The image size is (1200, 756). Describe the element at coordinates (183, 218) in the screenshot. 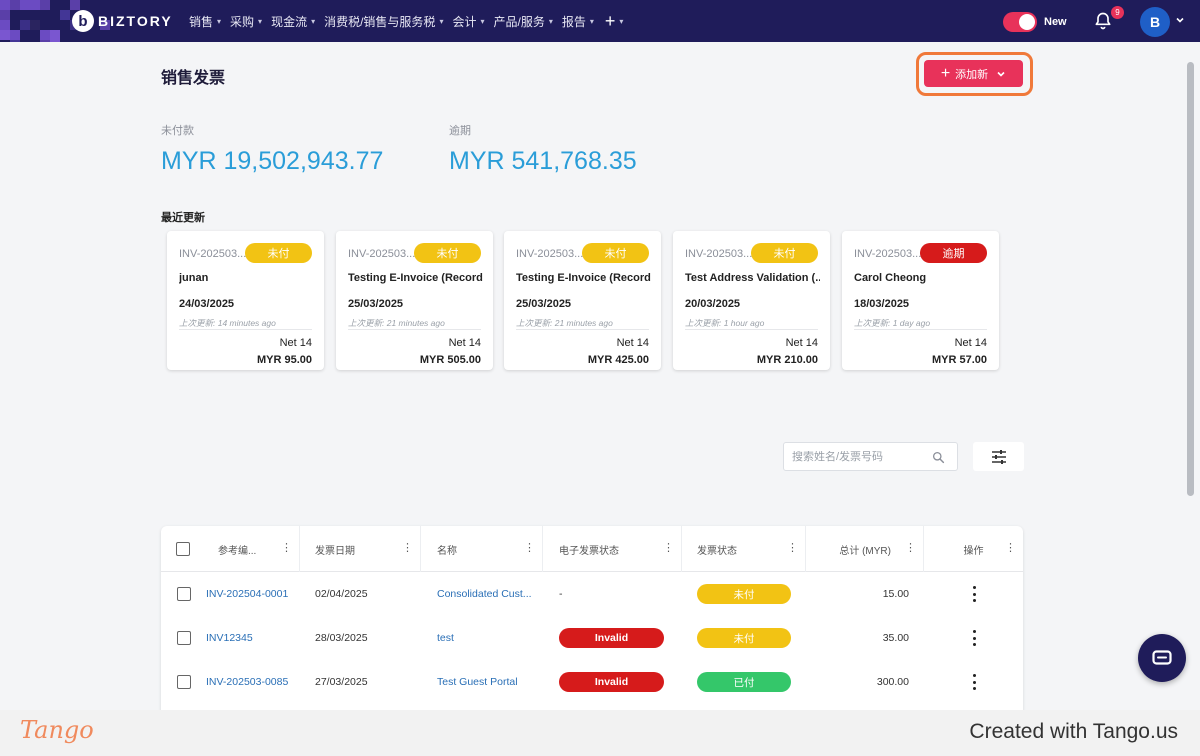

I see `recent-updates-title: 最近更新` at that location.